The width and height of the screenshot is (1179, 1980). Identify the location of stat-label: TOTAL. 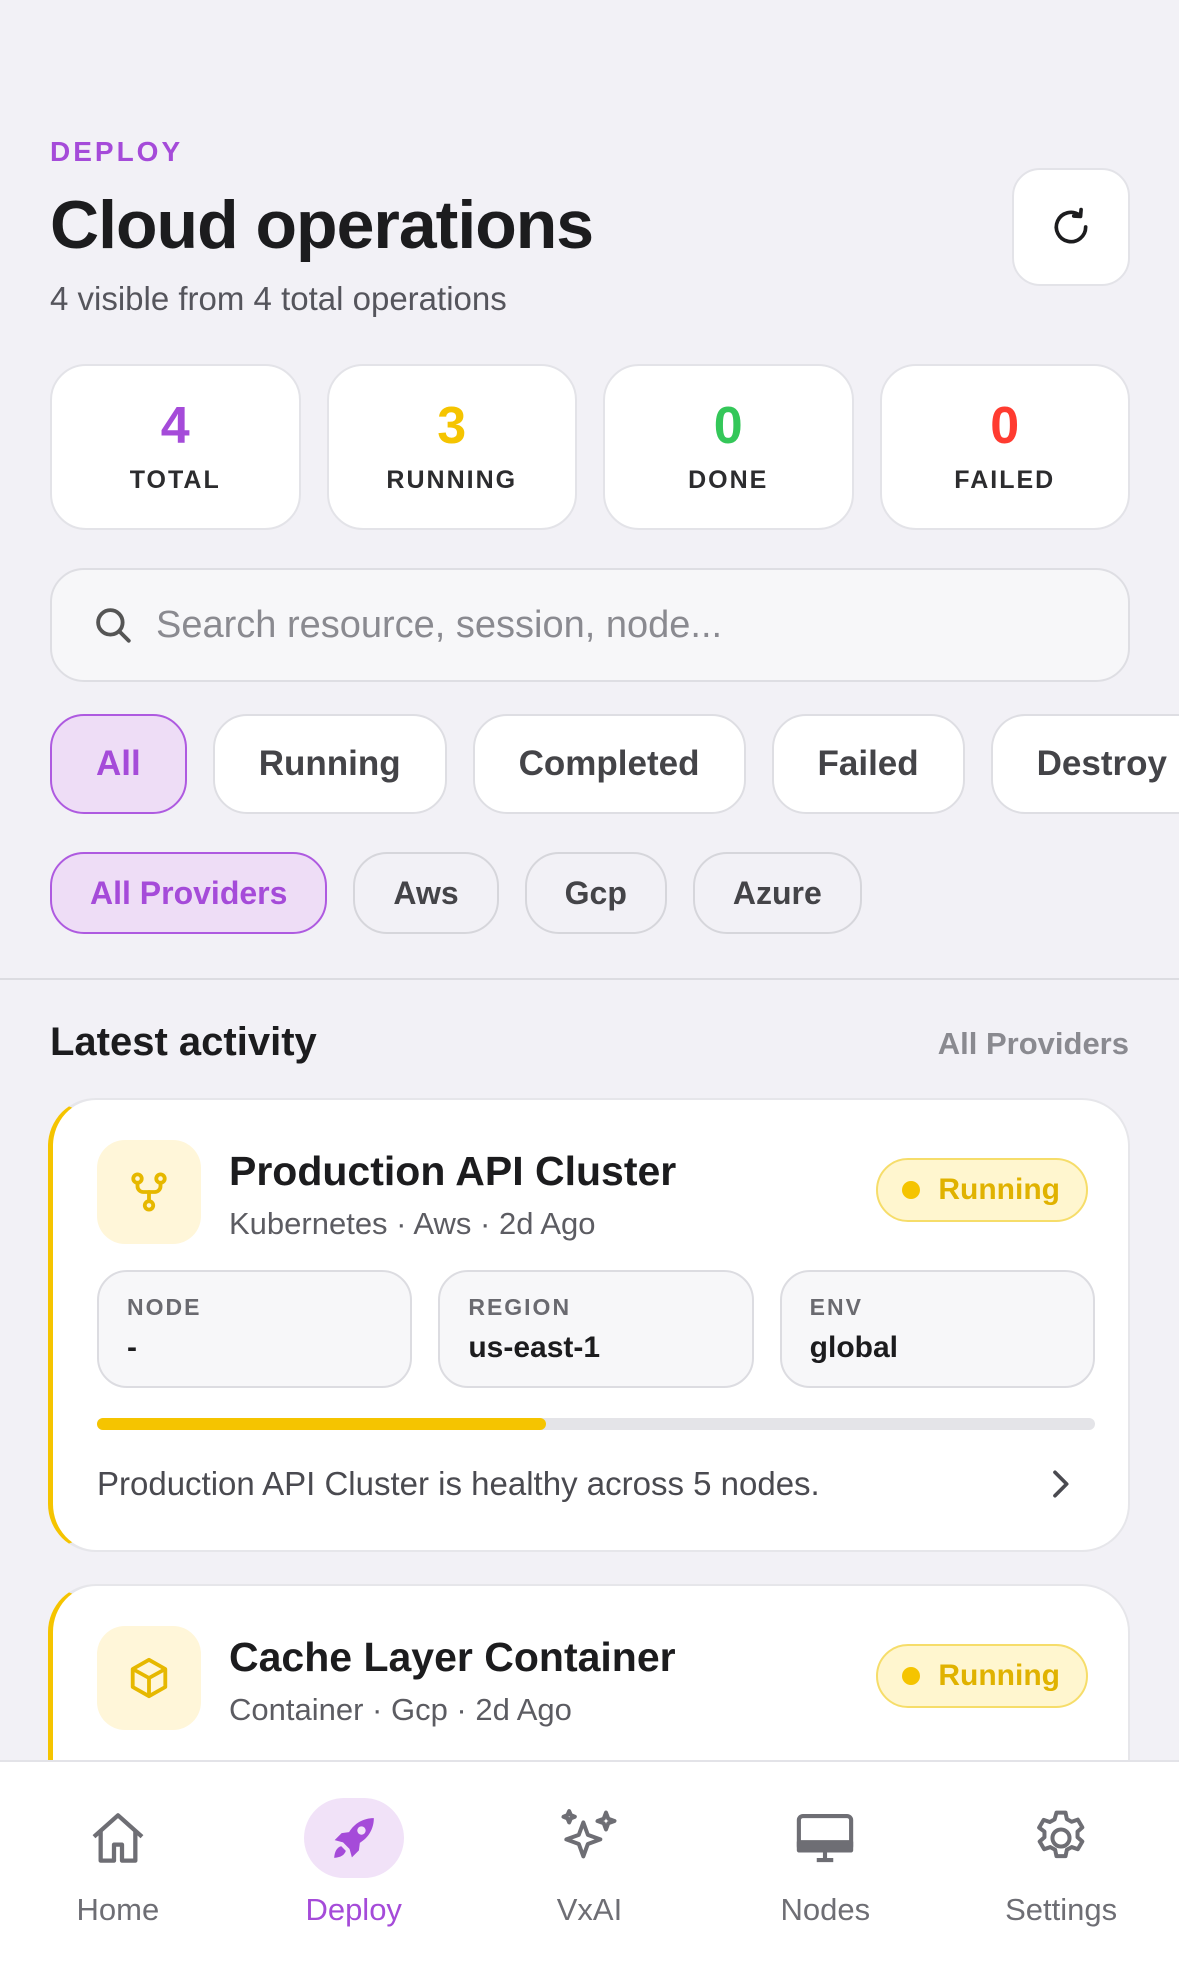
(175, 479).